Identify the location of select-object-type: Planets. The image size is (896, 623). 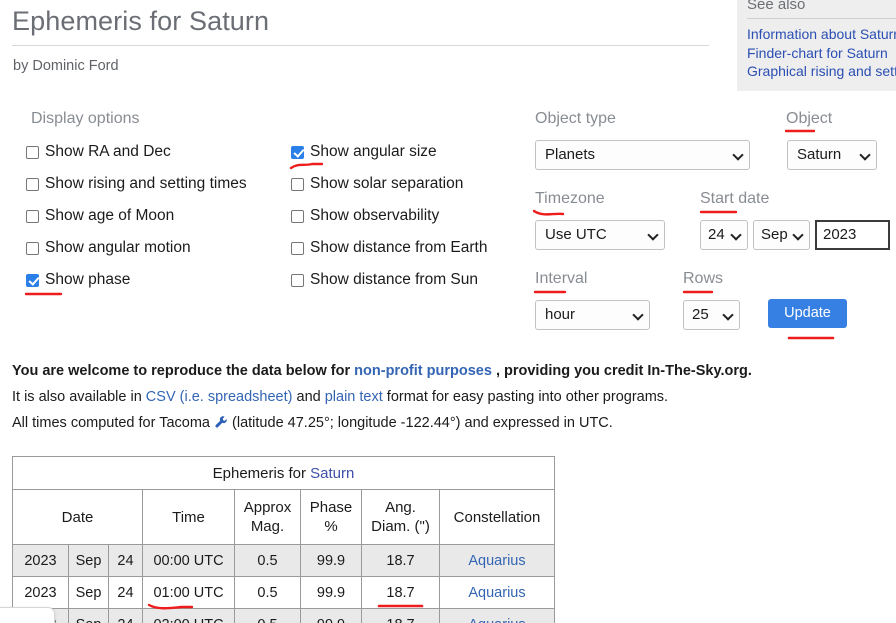
(642, 155).